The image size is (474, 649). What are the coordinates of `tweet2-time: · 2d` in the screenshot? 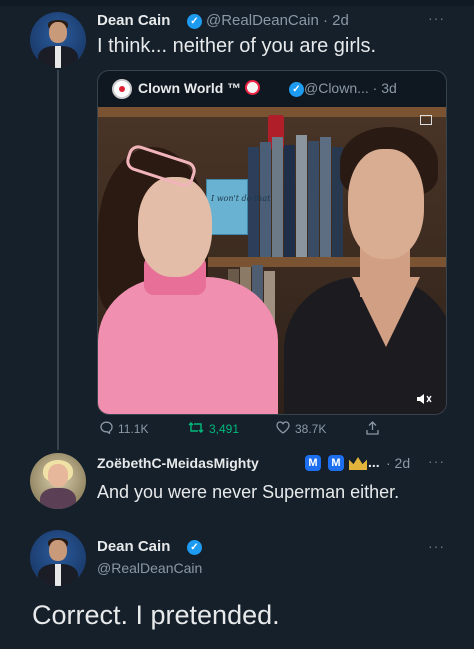 It's located at (398, 463).